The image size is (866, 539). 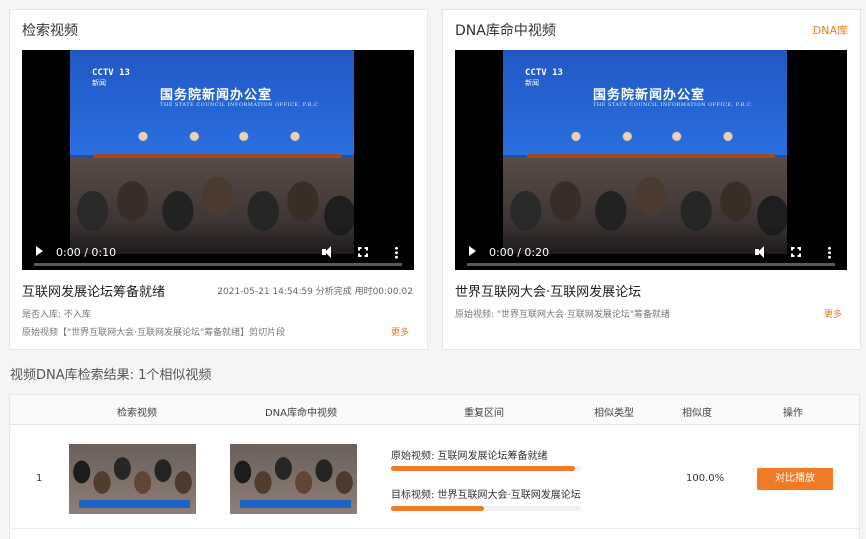 What do you see at coordinates (486, 495) in the screenshot?
I see `target-segment-label: 目标视频: 世界互联网大会·互联网发展论坛` at bounding box center [486, 495].